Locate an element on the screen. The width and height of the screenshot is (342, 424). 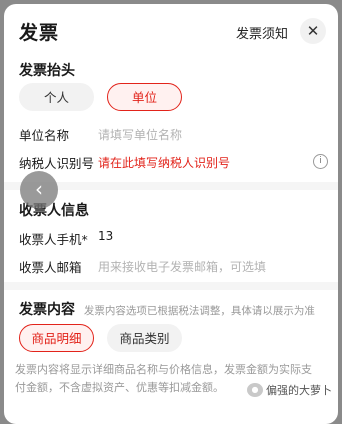
sheet-header: 发票 发票须知 ✕ is located at coordinates (172, 33).